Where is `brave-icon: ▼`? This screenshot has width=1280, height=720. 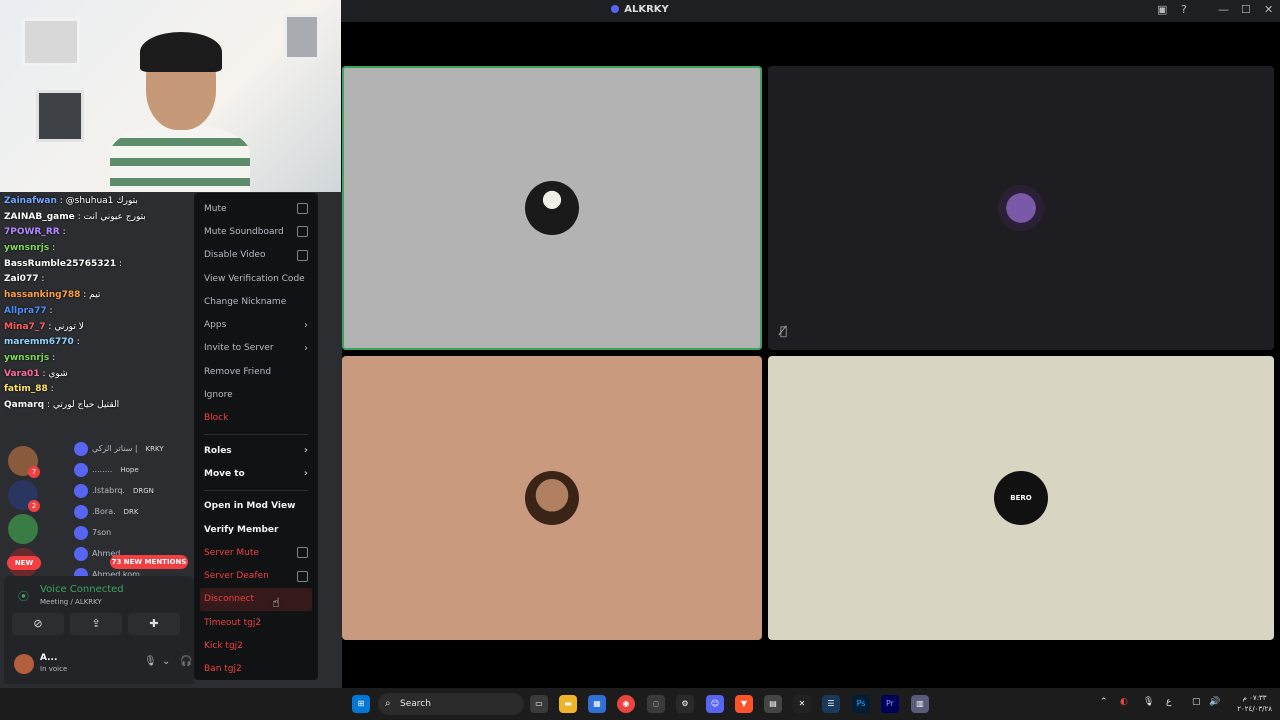 brave-icon: ▼ is located at coordinates (744, 704).